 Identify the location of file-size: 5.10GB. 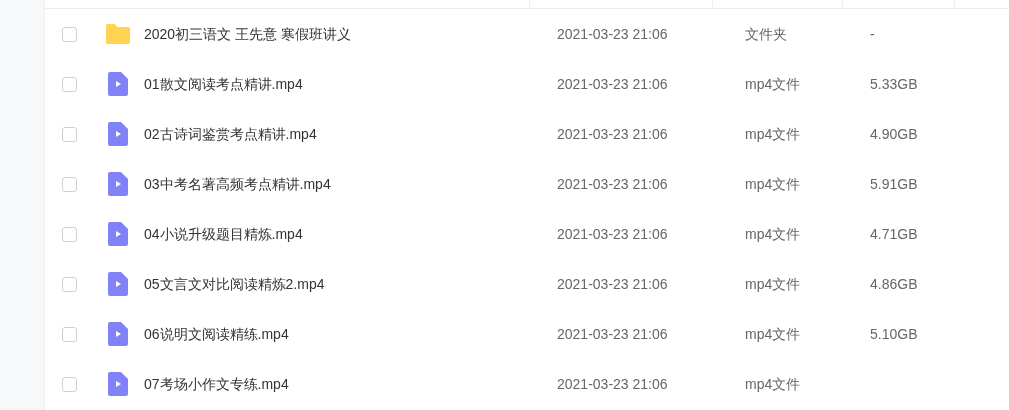
(894, 333).